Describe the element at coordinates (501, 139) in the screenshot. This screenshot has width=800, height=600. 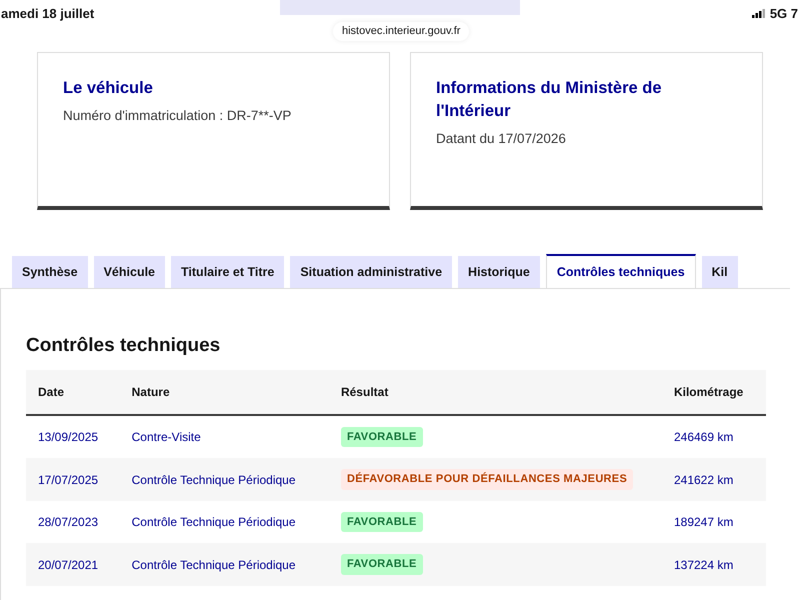
I see `card-text: Datant du 17/07/2026` at that location.